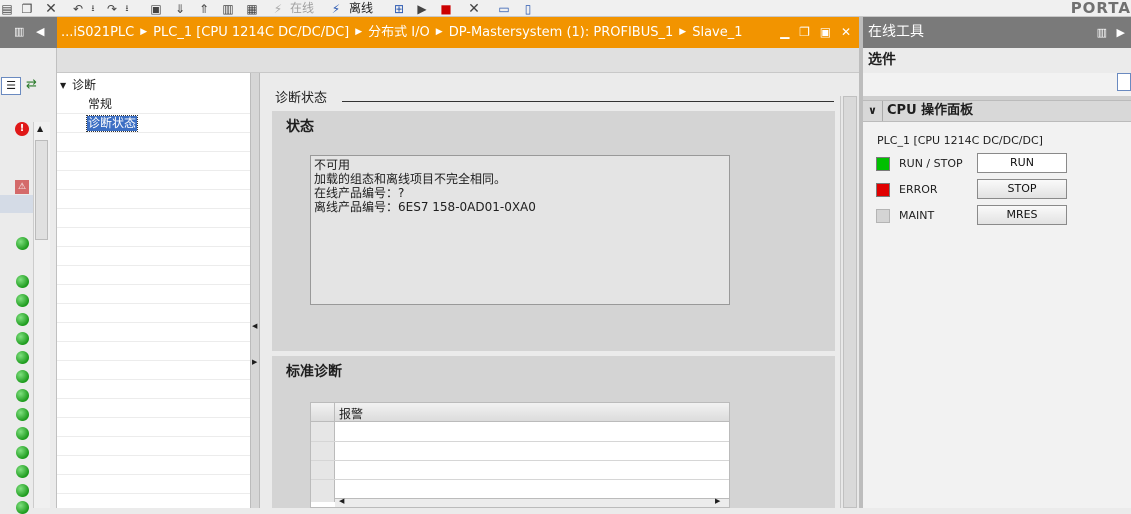  Describe the element at coordinates (341, 501) in the screenshot. I see `scroll-left-icon: ◀` at that location.